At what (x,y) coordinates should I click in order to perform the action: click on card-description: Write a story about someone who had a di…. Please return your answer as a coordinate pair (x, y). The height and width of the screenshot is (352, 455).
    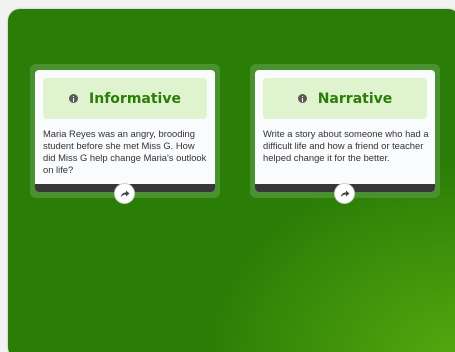
    Looking at the image, I should click on (346, 145).